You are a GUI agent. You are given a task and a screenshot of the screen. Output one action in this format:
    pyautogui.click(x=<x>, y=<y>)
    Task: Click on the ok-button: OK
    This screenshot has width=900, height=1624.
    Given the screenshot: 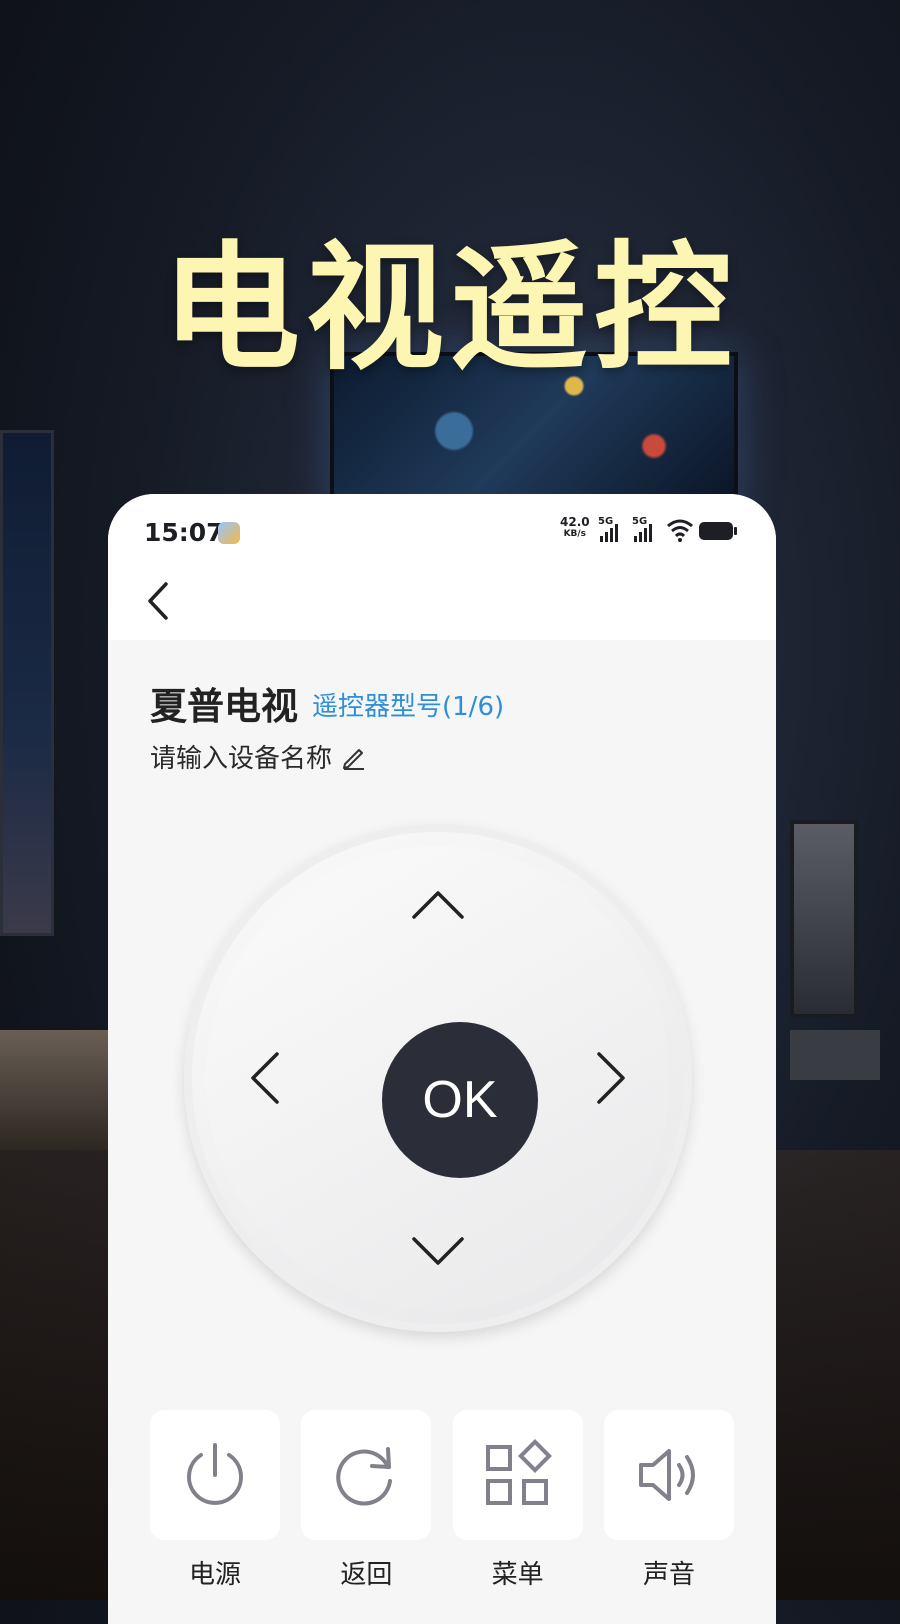 What is the action you would take?
    pyautogui.click(x=460, y=1100)
    